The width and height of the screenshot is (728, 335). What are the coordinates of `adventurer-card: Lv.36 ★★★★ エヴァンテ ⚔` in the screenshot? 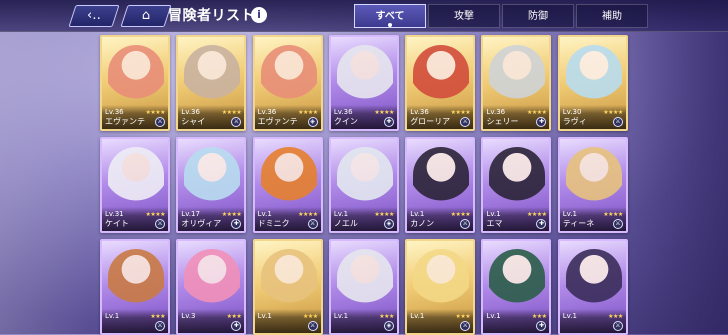 It's located at (135, 83).